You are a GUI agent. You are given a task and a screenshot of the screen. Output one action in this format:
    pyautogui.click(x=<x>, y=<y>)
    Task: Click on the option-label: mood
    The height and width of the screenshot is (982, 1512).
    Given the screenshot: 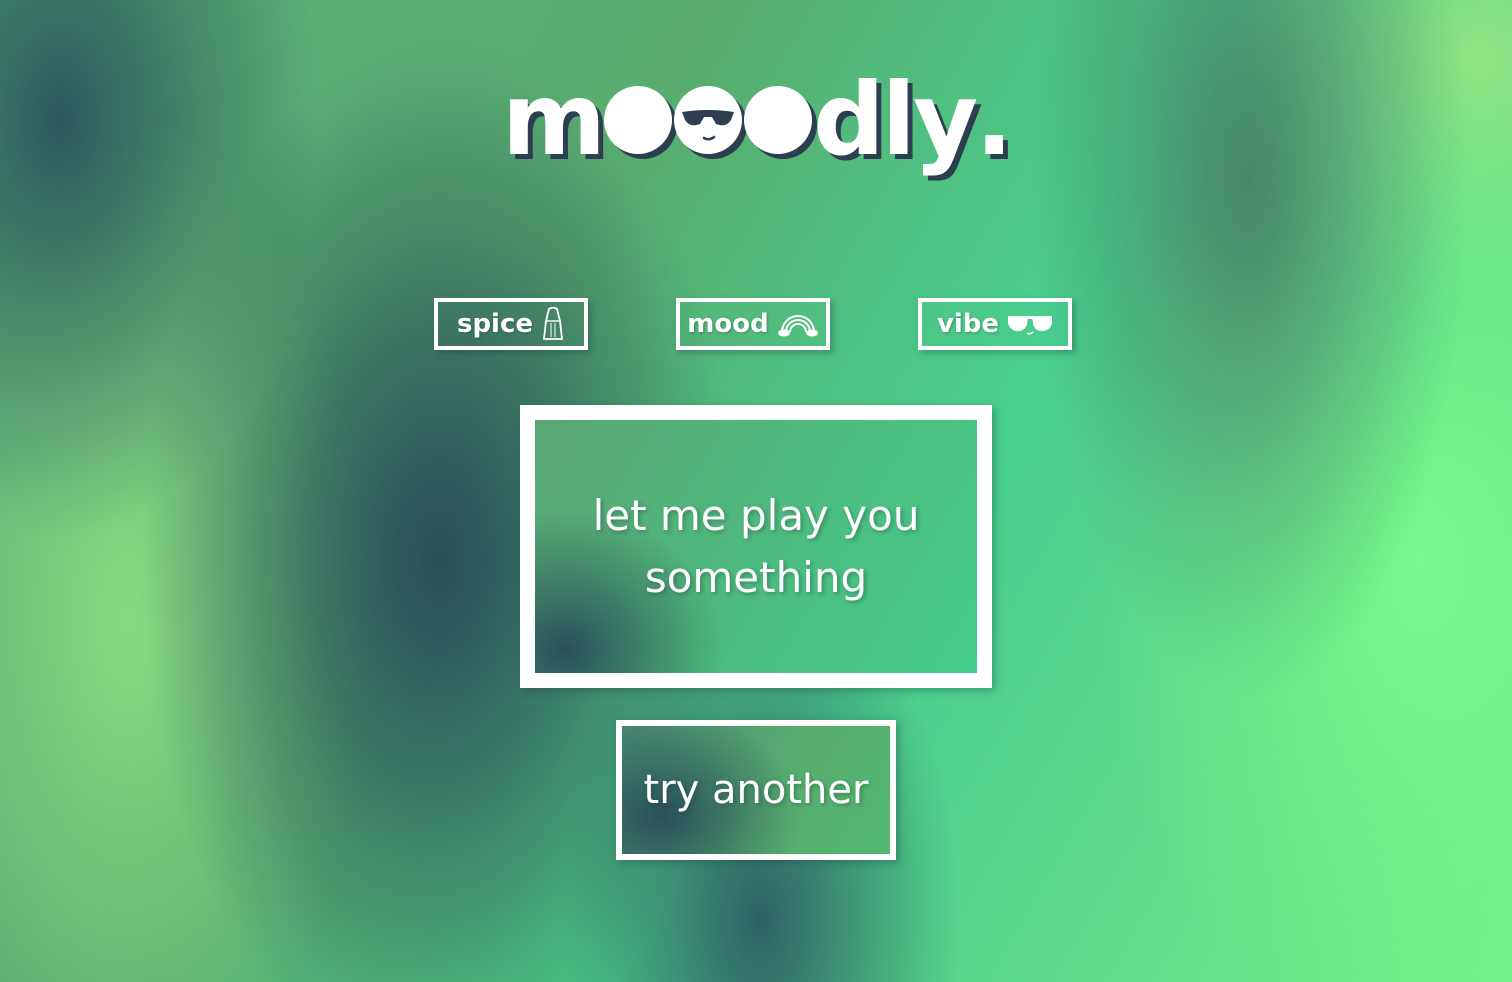 What is the action you would take?
    pyautogui.click(x=728, y=324)
    